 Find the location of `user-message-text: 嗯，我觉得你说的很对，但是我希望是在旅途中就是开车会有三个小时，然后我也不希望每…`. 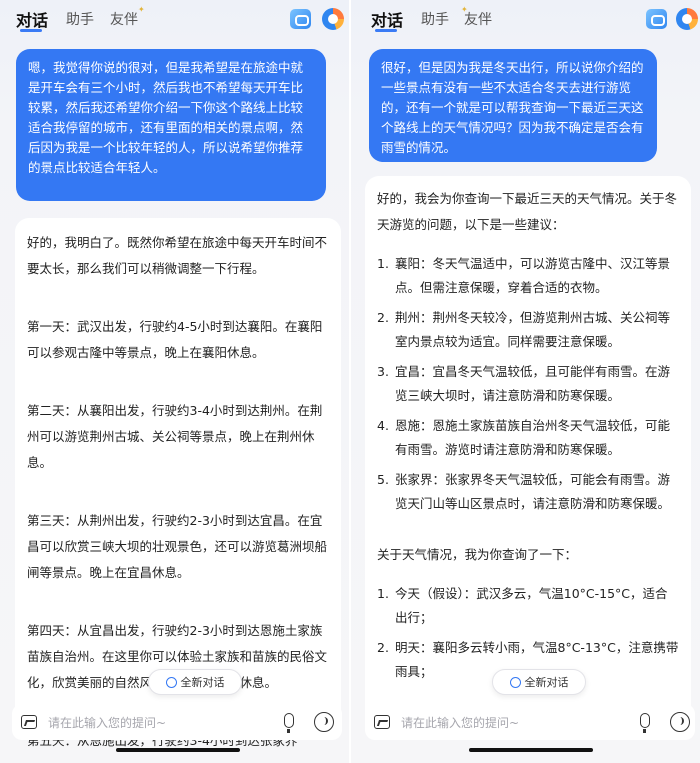

user-message-text: 嗯，我觉得你说的很对，但是我希望是在旅途中就是开车会有三个小时，然后我也不希望每… is located at coordinates (166, 117).